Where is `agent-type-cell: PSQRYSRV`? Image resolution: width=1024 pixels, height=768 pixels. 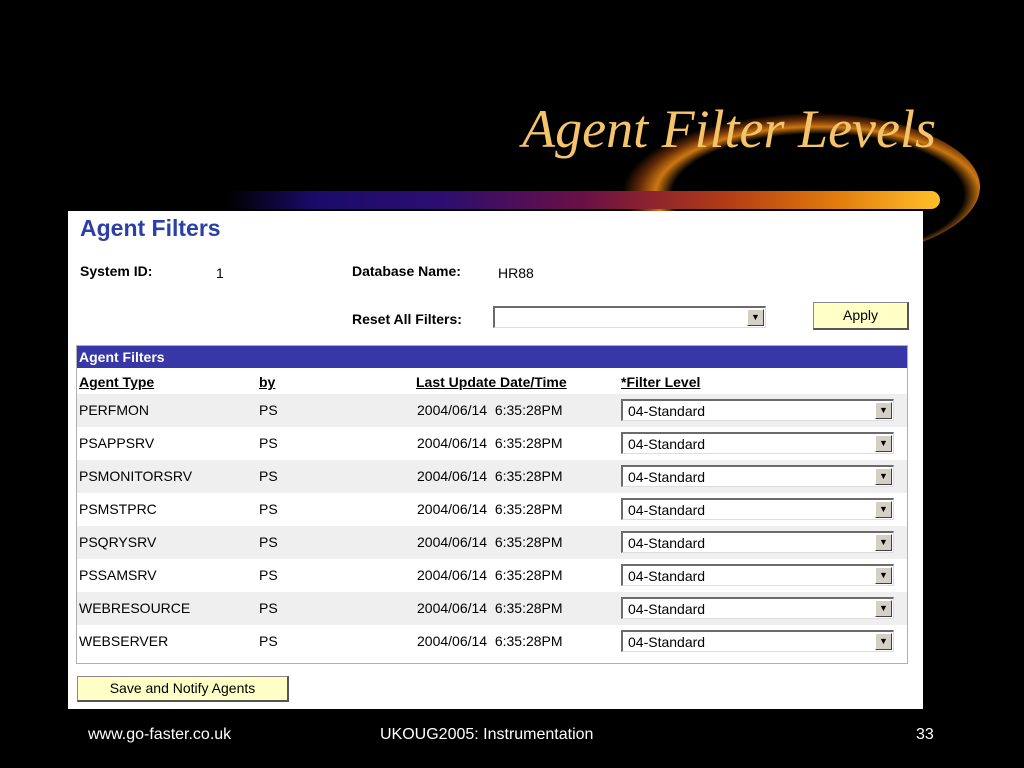 agent-type-cell: PSQRYSRV is located at coordinates (118, 542).